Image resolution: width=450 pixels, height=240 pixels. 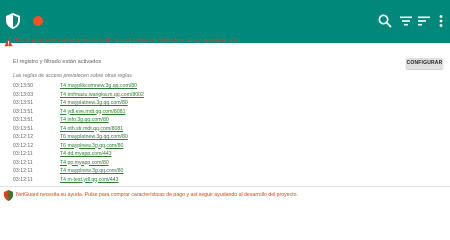 I want to click on list-item: 03:12:12 T6 mayplnew.3g.qq.com/80, so click(x=225, y=146).